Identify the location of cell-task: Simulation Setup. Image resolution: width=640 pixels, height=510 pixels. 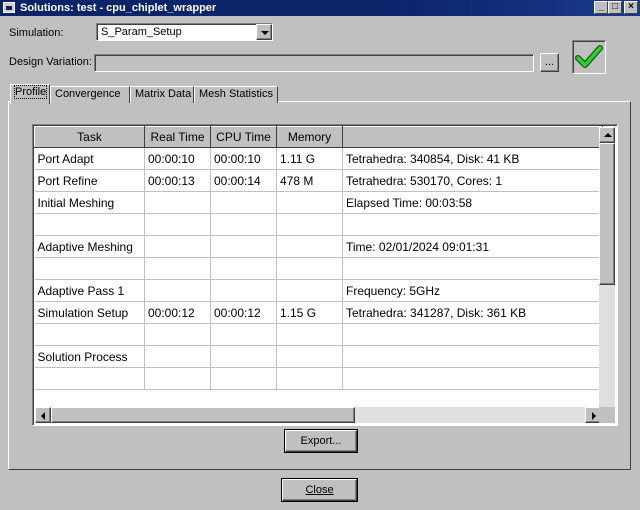
(89, 312).